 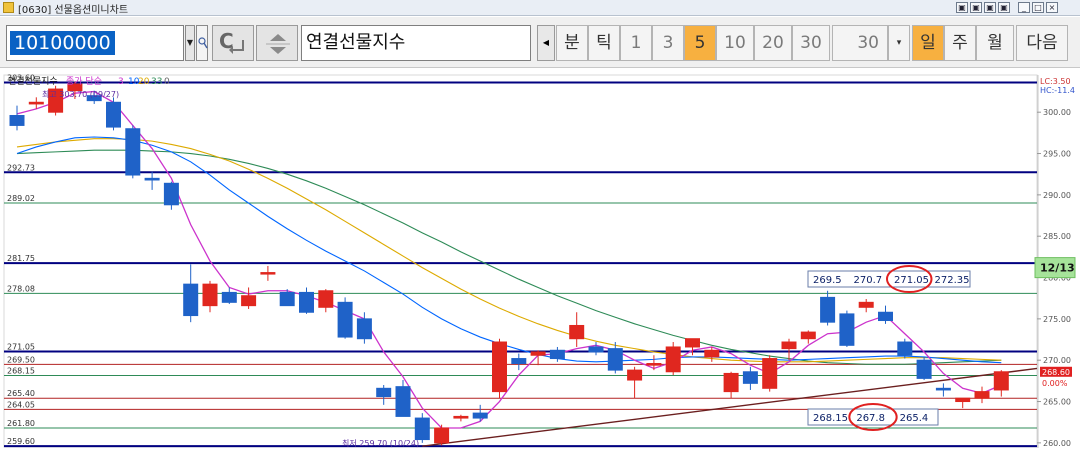 What do you see at coordinates (1055, 383) in the screenshot?
I see `current-pct-label: 0.00%` at bounding box center [1055, 383].